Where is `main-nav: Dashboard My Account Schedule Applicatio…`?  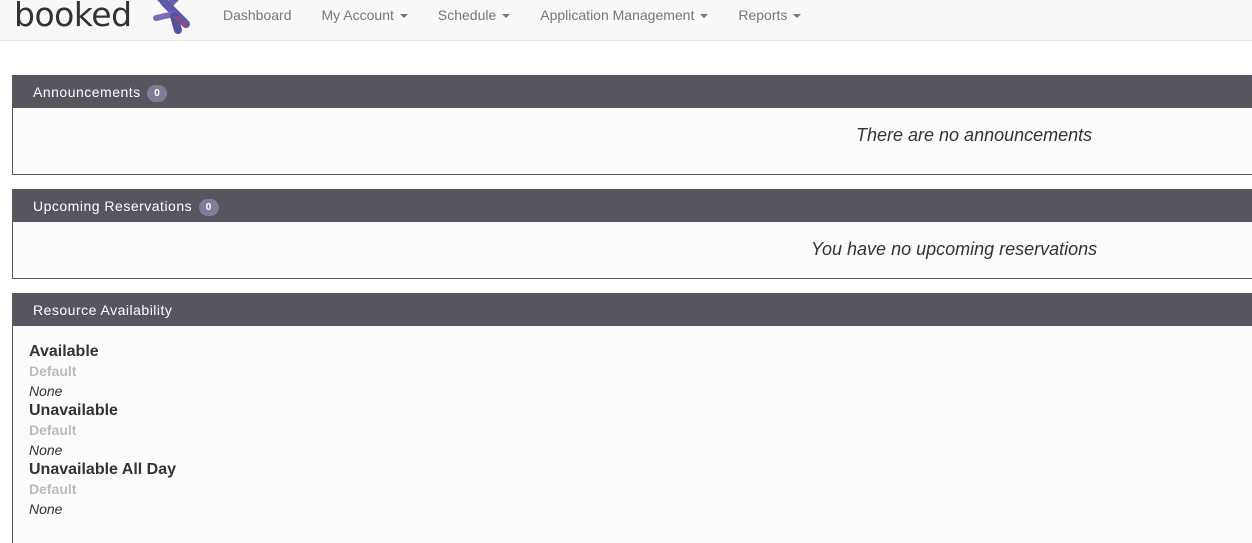
main-nav: Dashboard My Account Schedule Applicatio… is located at coordinates (512, 15).